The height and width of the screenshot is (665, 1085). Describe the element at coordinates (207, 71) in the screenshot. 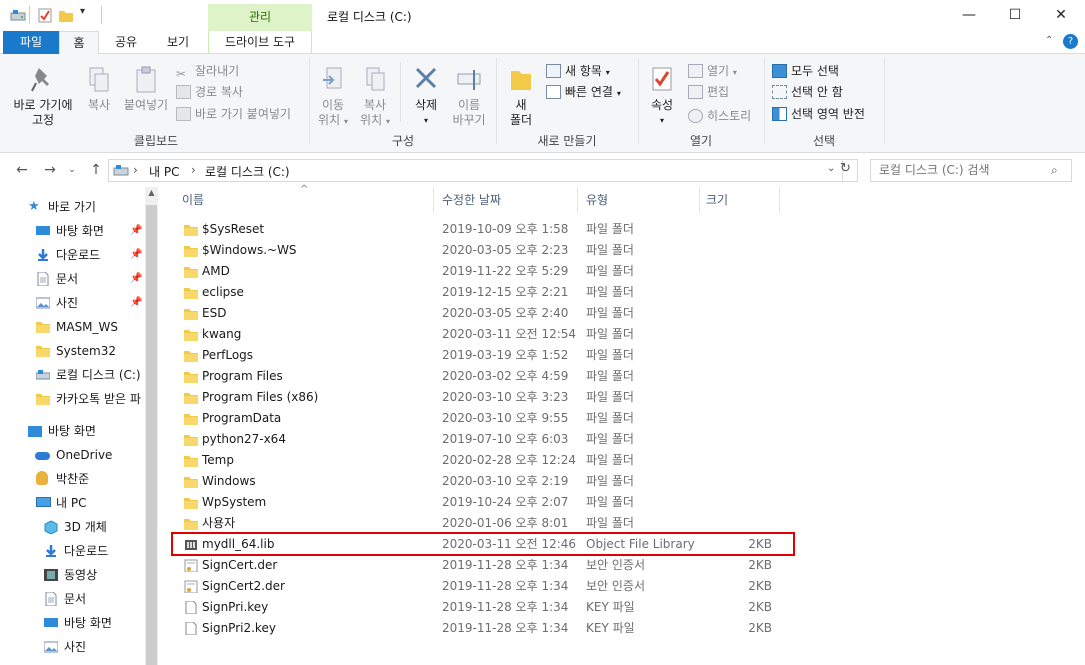

I see `cut-button: ✂ 잘라내기` at that location.